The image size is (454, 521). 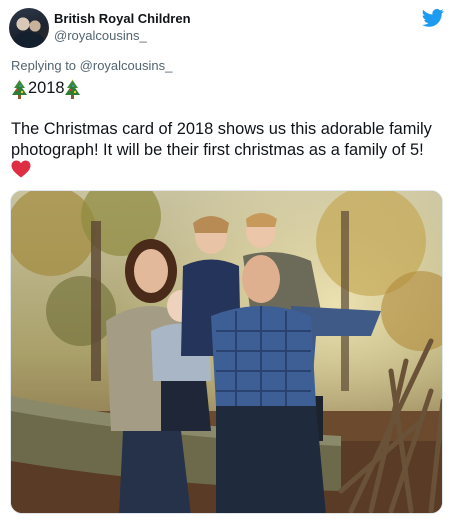 I want to click on red-heart-icon, so click(x=21, y=169).